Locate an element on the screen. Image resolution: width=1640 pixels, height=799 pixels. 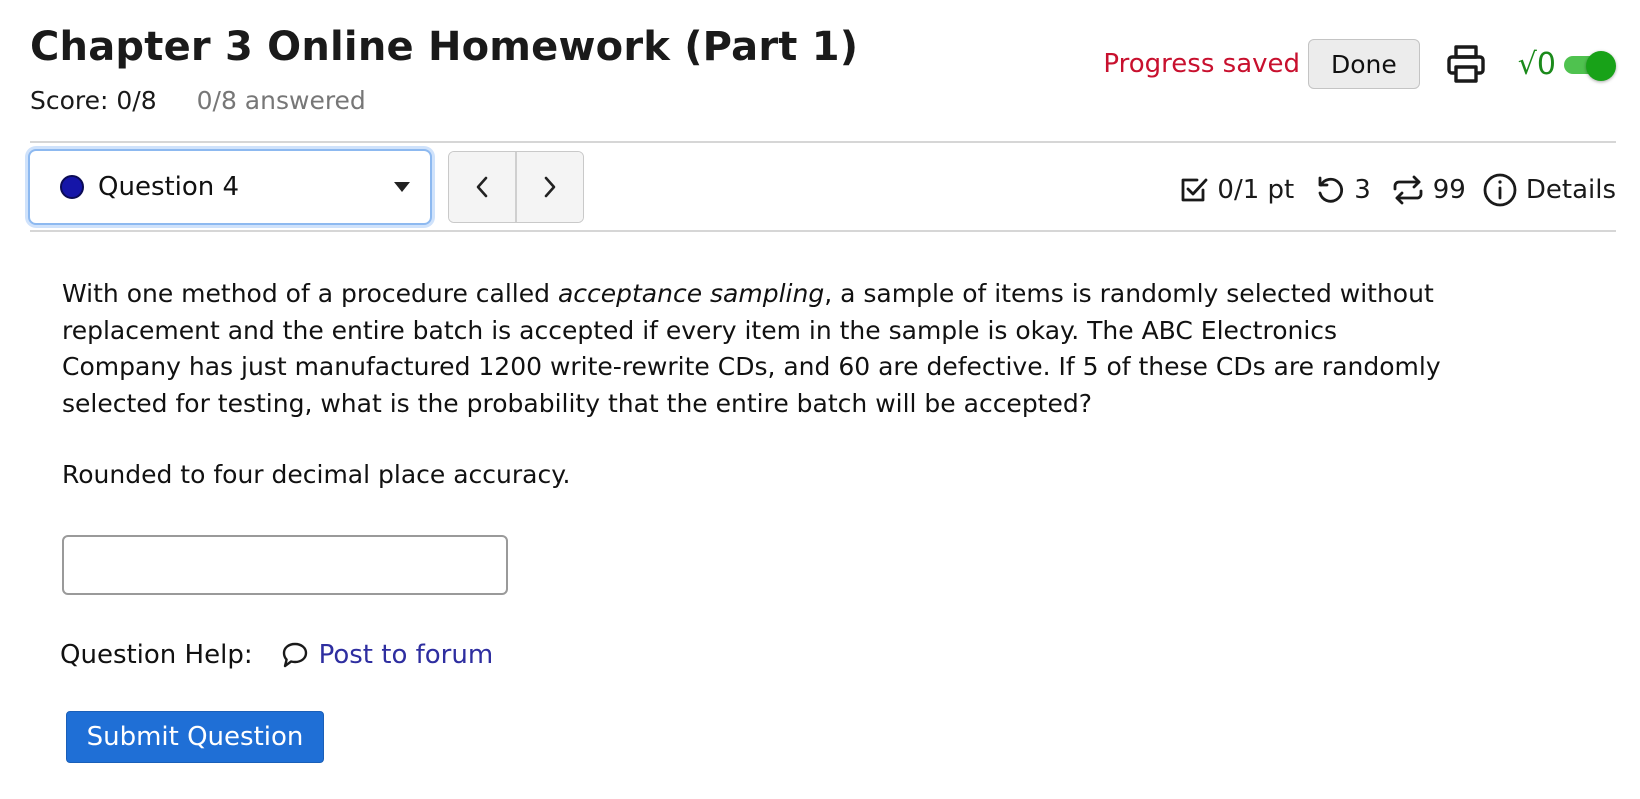
chevron-left-icon is located at coordinates (482, 187).